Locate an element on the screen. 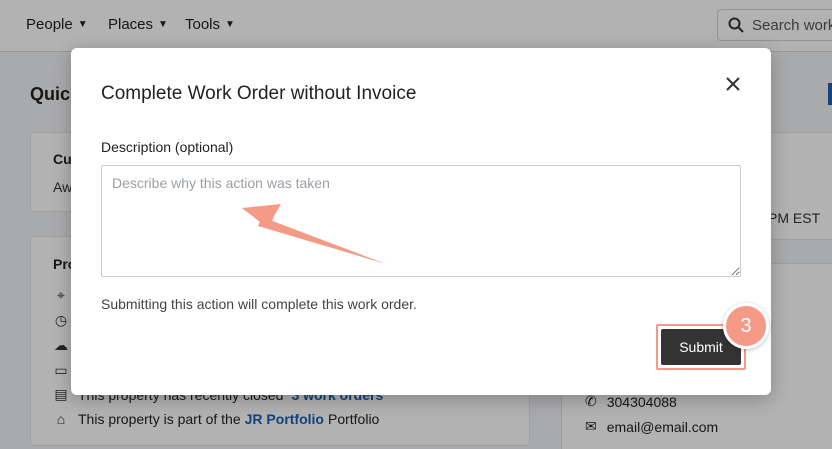 The image size is (832, 449). close-icon is located at coordinates (733, 84).